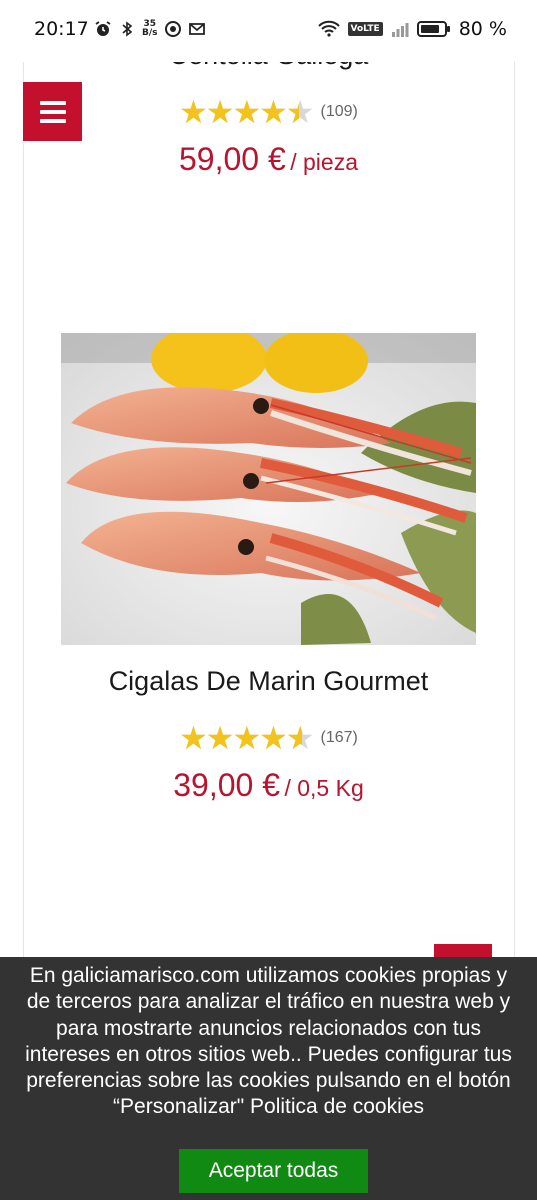 This screenshot has height=1200, width=537. What do you see at coordinates (103, 28) in the screenshot?
I see `alarm-icon` at bounding box center [103, 28].